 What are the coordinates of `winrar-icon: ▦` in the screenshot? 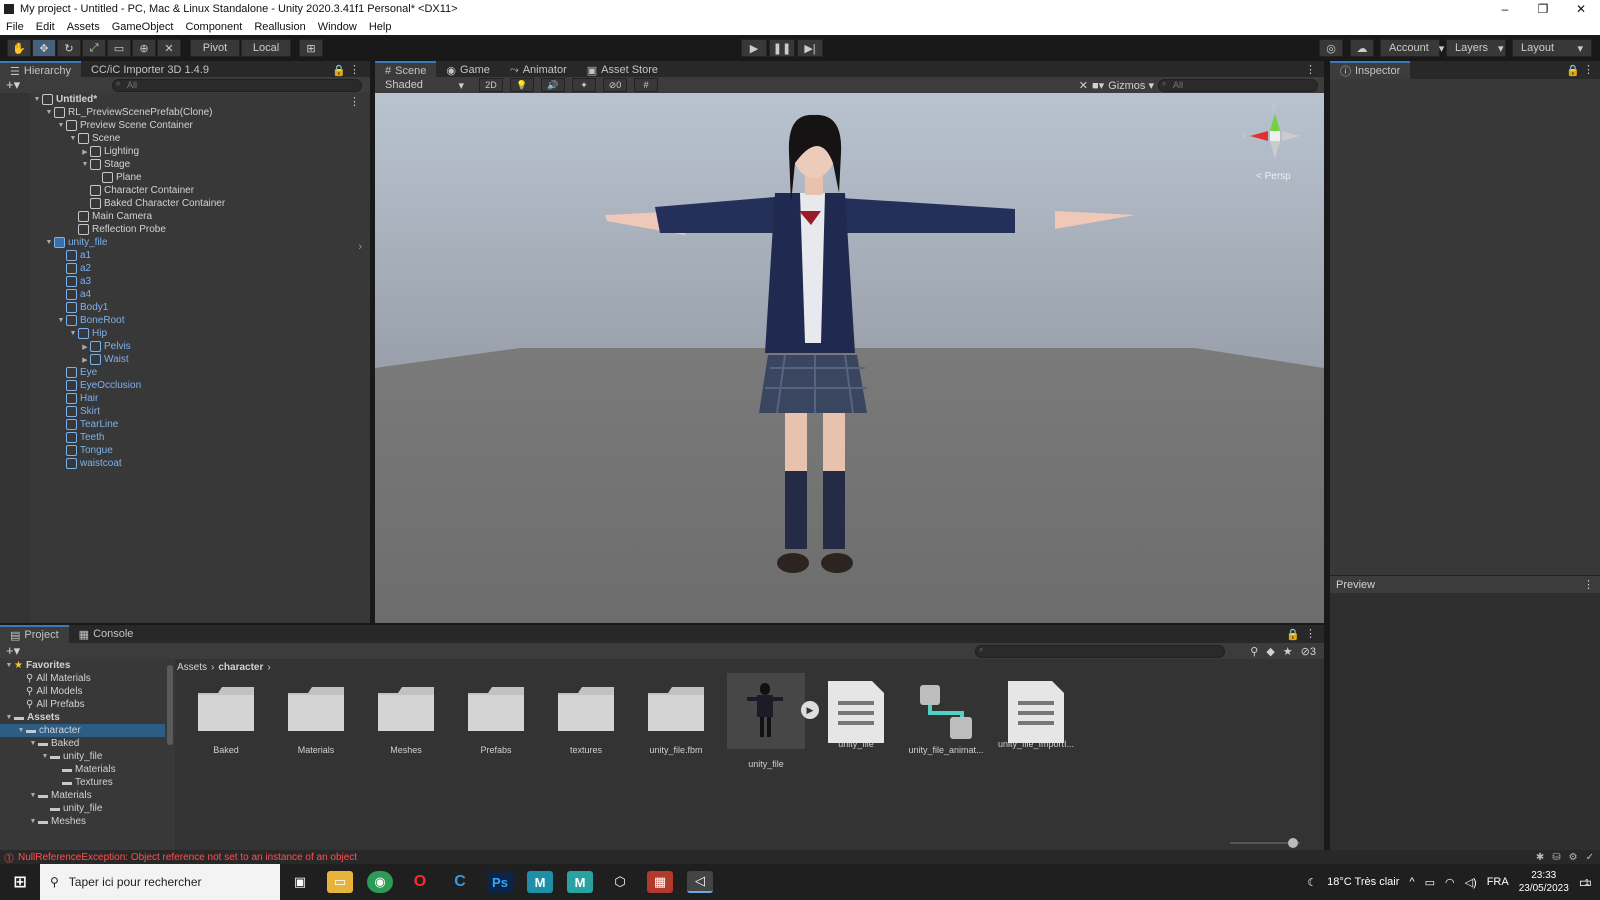 It's located at (660, 882).